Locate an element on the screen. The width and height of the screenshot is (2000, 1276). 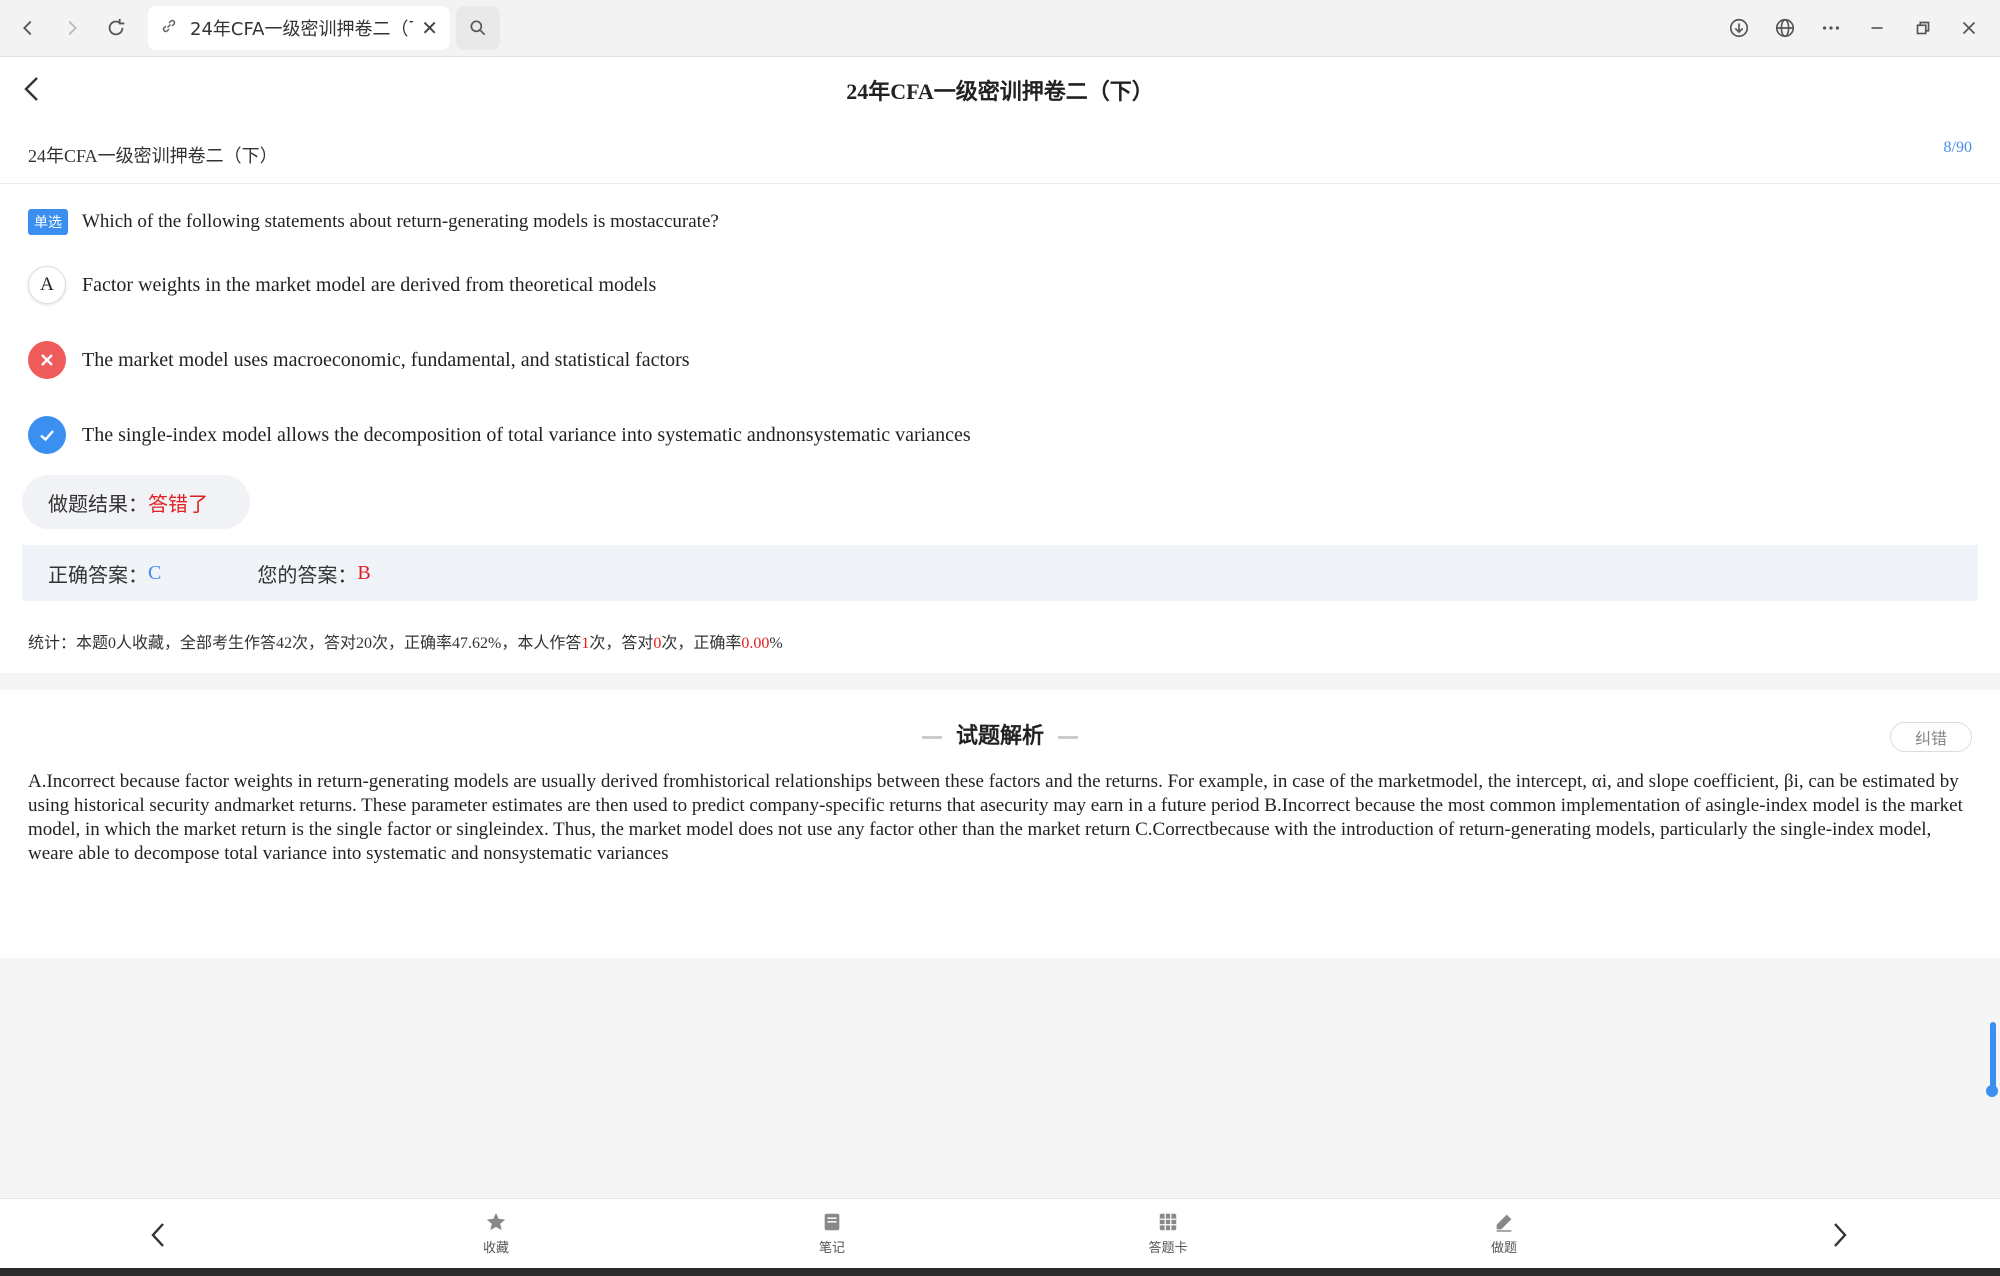
correct-answer-label: 正确答案： is located at coordinates (98, 574).